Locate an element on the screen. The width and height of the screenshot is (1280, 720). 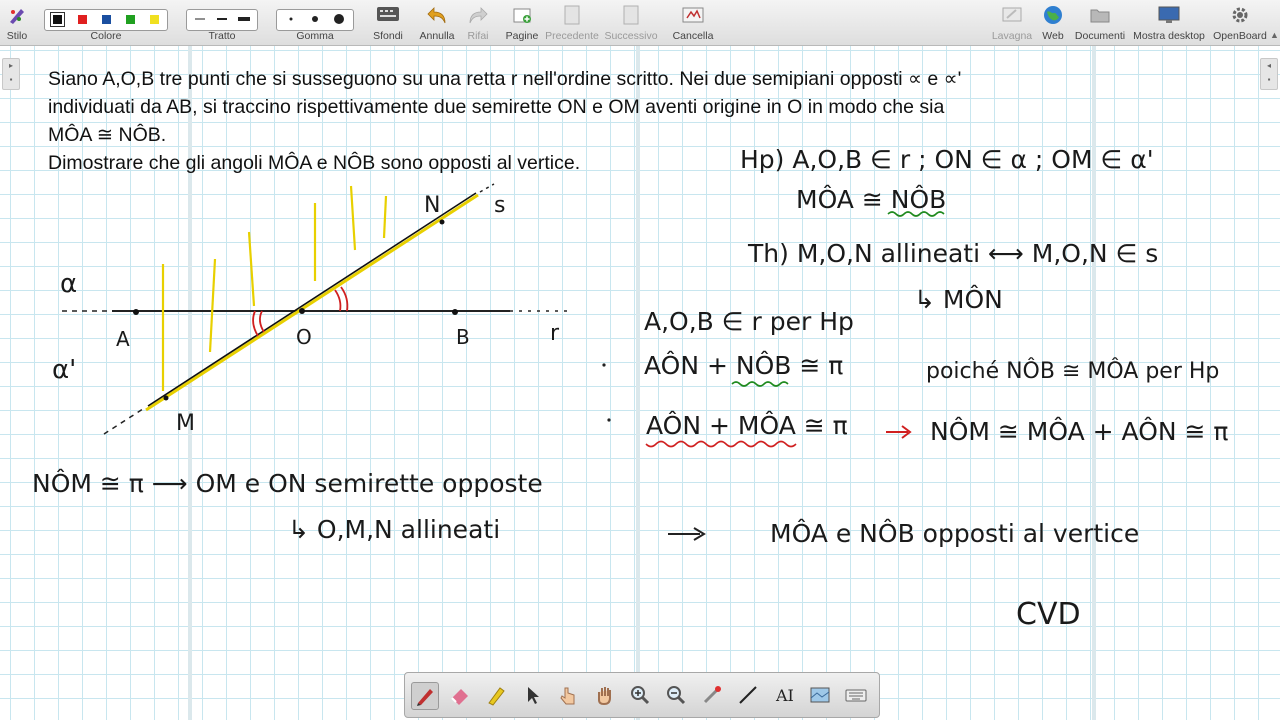
board-button: Lavagna is located at coordinates (1012, 22).